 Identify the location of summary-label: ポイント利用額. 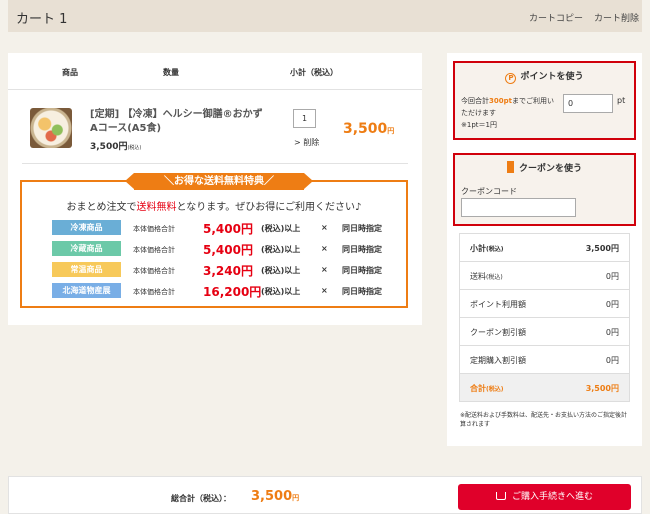
(498, 304).